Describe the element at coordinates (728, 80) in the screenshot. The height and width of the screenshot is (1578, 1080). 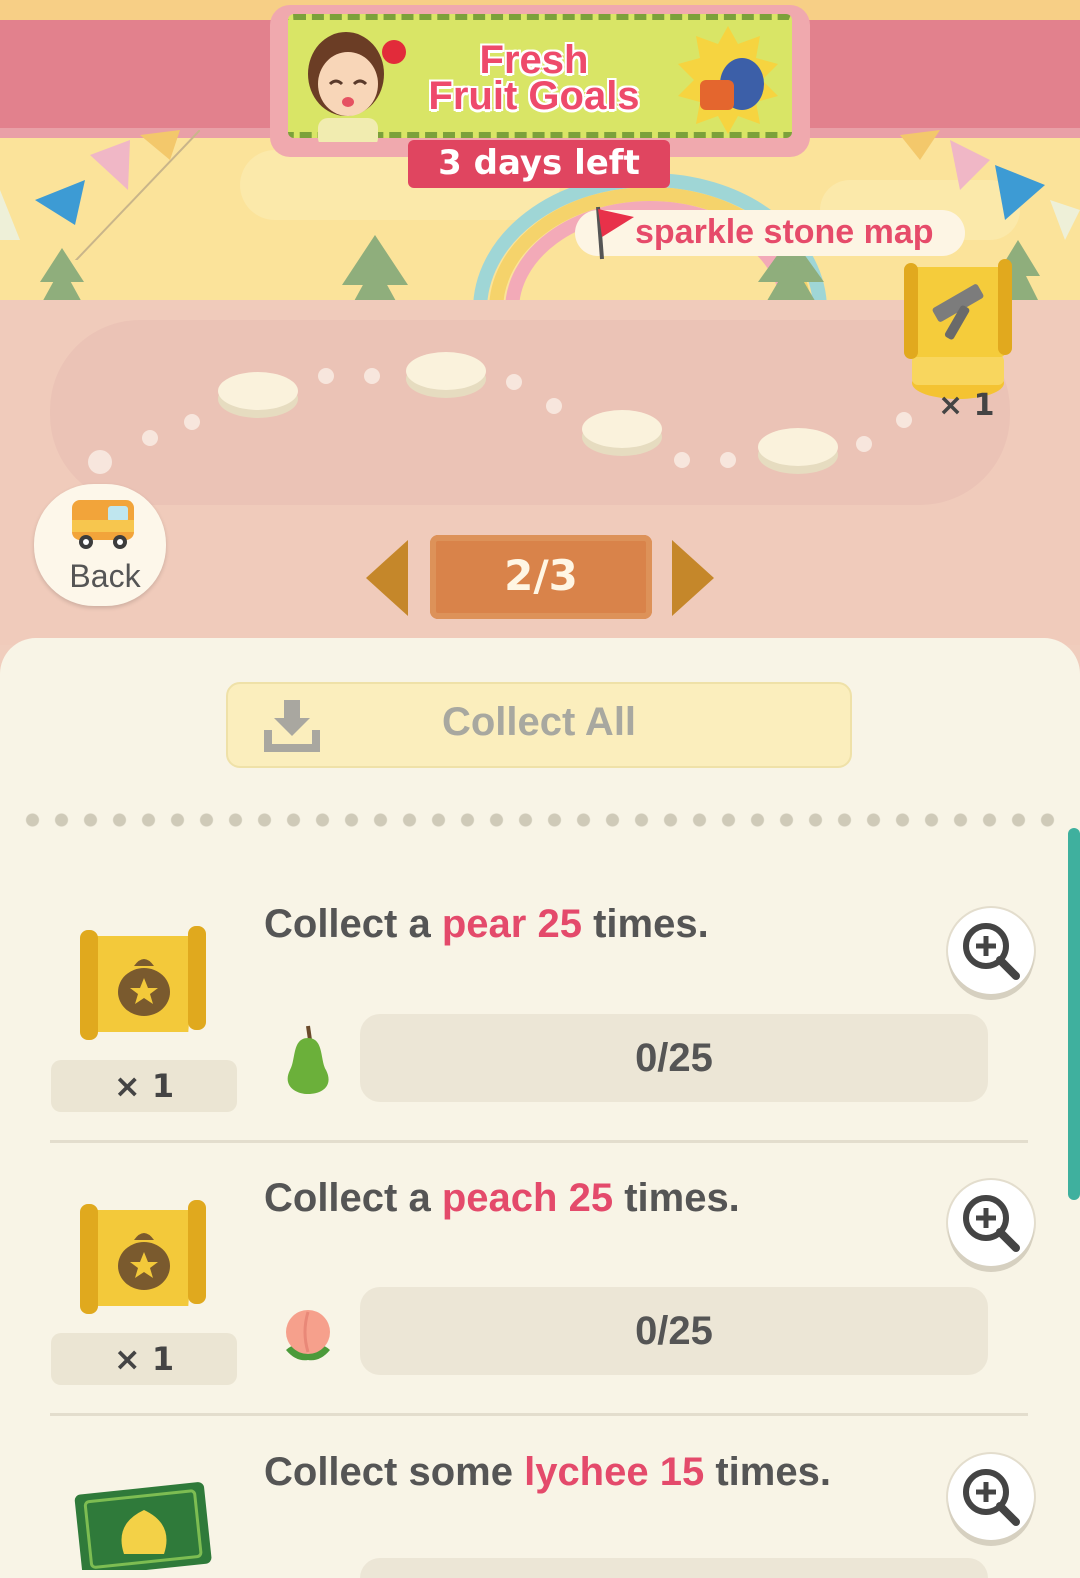
I see `basket-reward-icon` at that location.